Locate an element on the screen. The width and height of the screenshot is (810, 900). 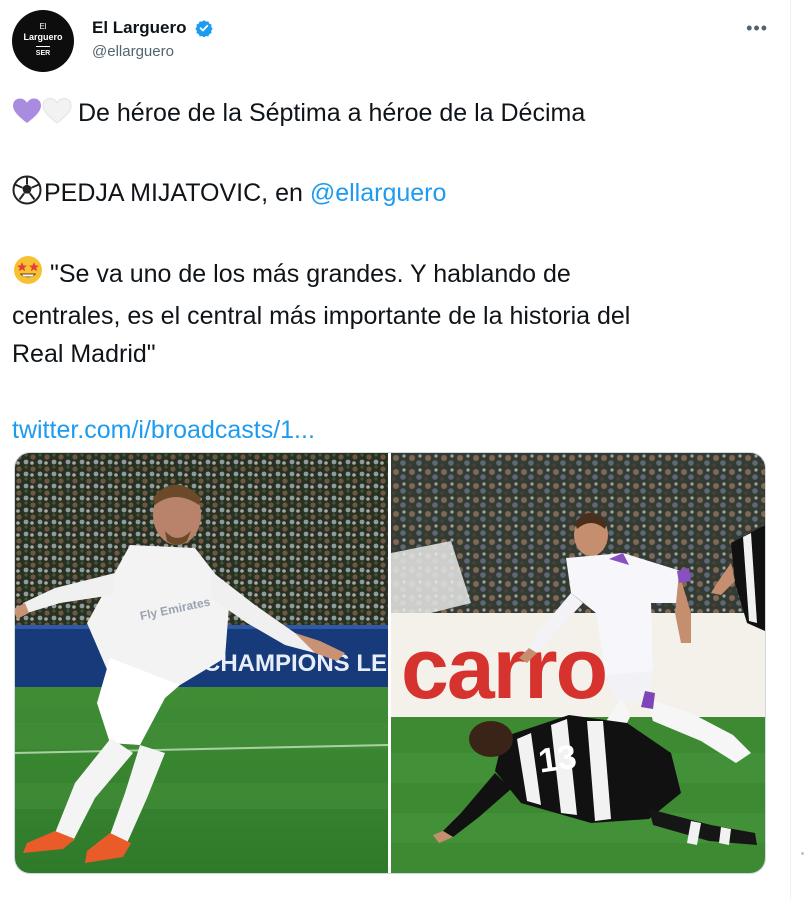
soccer-ball-icon is located at coordinates (27, 195).